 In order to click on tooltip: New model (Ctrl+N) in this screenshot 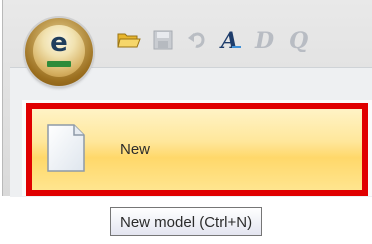, I will do `click(186, 221)`.